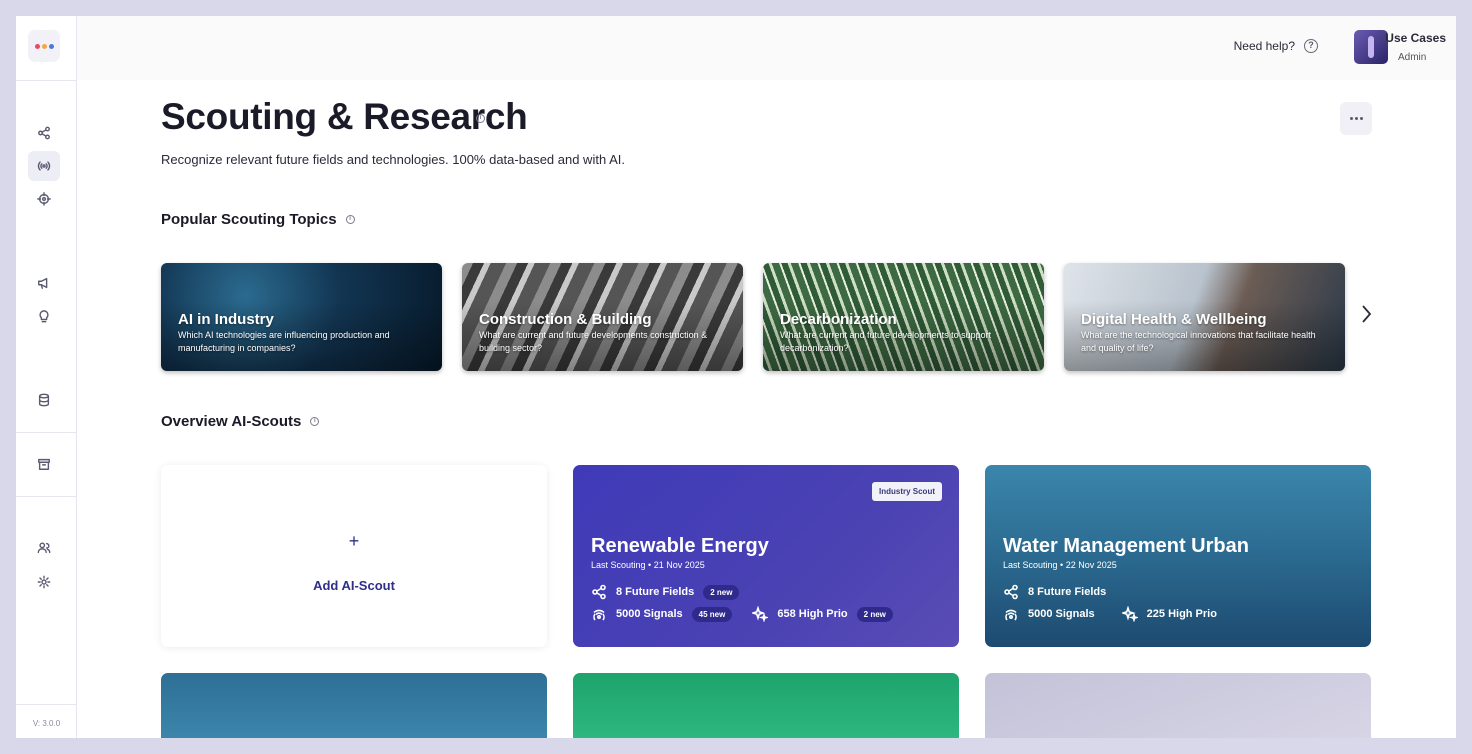 This screenshot has height=754, width=1472. I want to click on lightbulb-icon, so click(44, 316).